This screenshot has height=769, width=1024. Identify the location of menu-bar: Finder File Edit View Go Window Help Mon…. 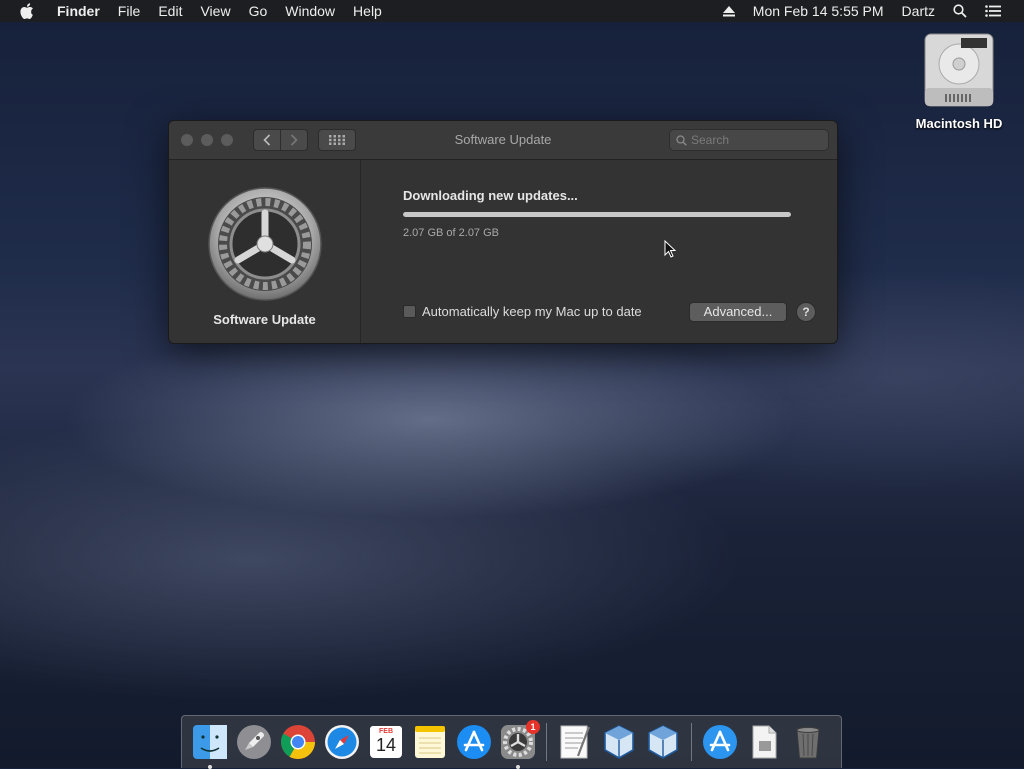
(512, 11).